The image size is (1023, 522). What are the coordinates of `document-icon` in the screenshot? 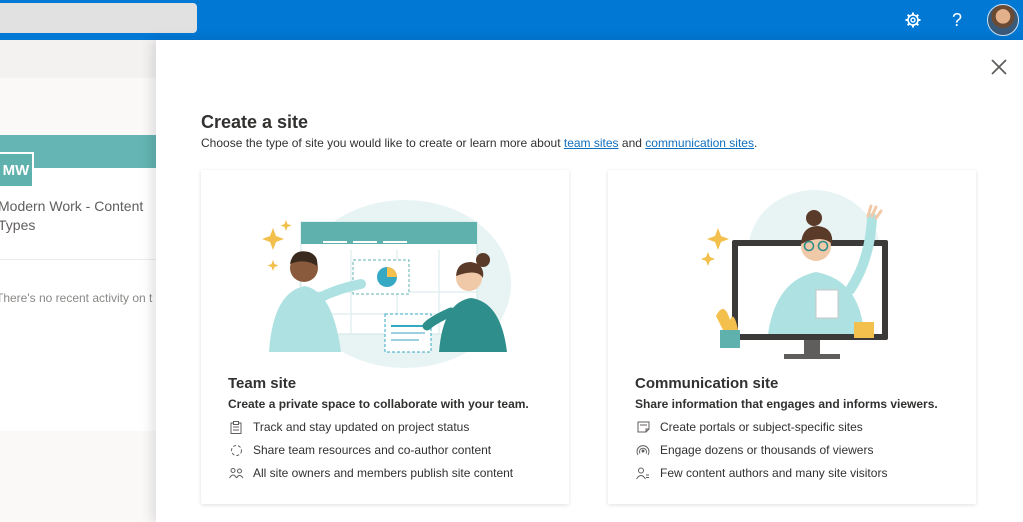 It's located at (643, 427).